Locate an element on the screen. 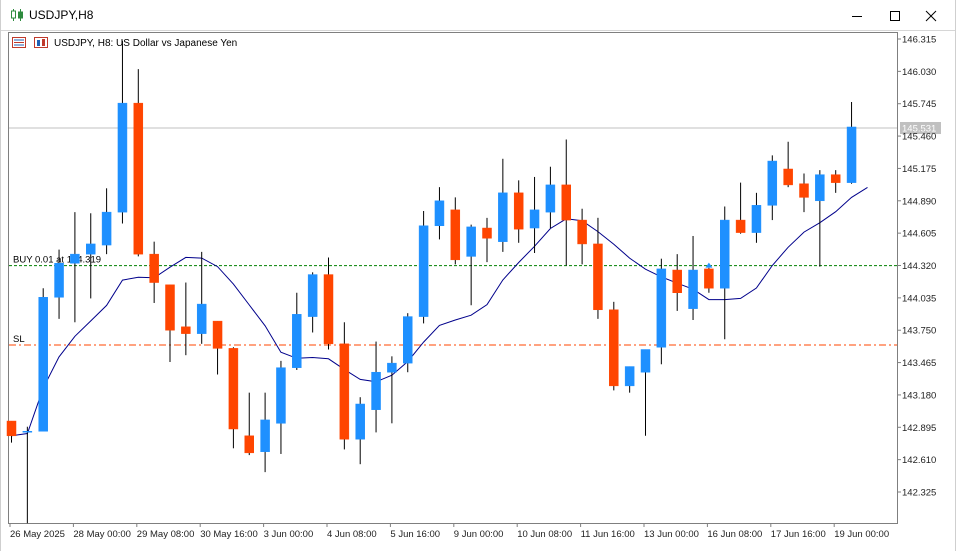  y-tick-label: 145.745 is located at coordinates (919, 104).